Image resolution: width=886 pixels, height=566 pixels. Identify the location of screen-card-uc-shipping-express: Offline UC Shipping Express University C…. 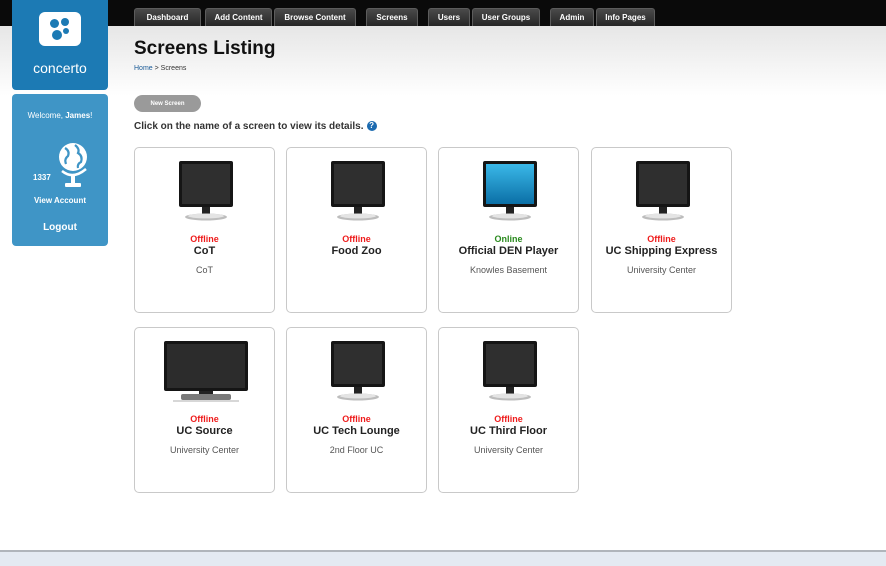
(661, 230).